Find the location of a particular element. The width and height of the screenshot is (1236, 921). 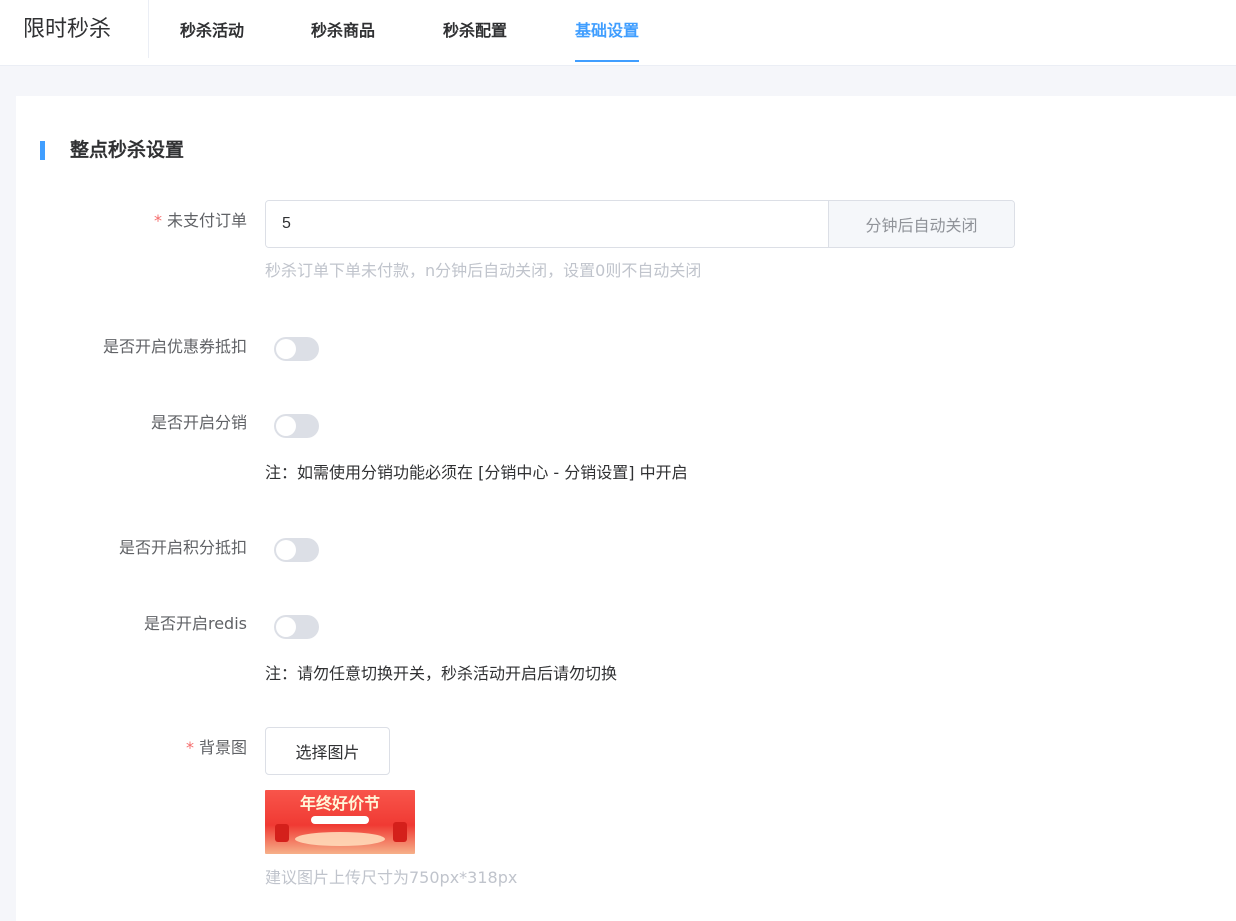

unpaid-order-label-text: 未支付订单 is located at coordinates (206, 220).